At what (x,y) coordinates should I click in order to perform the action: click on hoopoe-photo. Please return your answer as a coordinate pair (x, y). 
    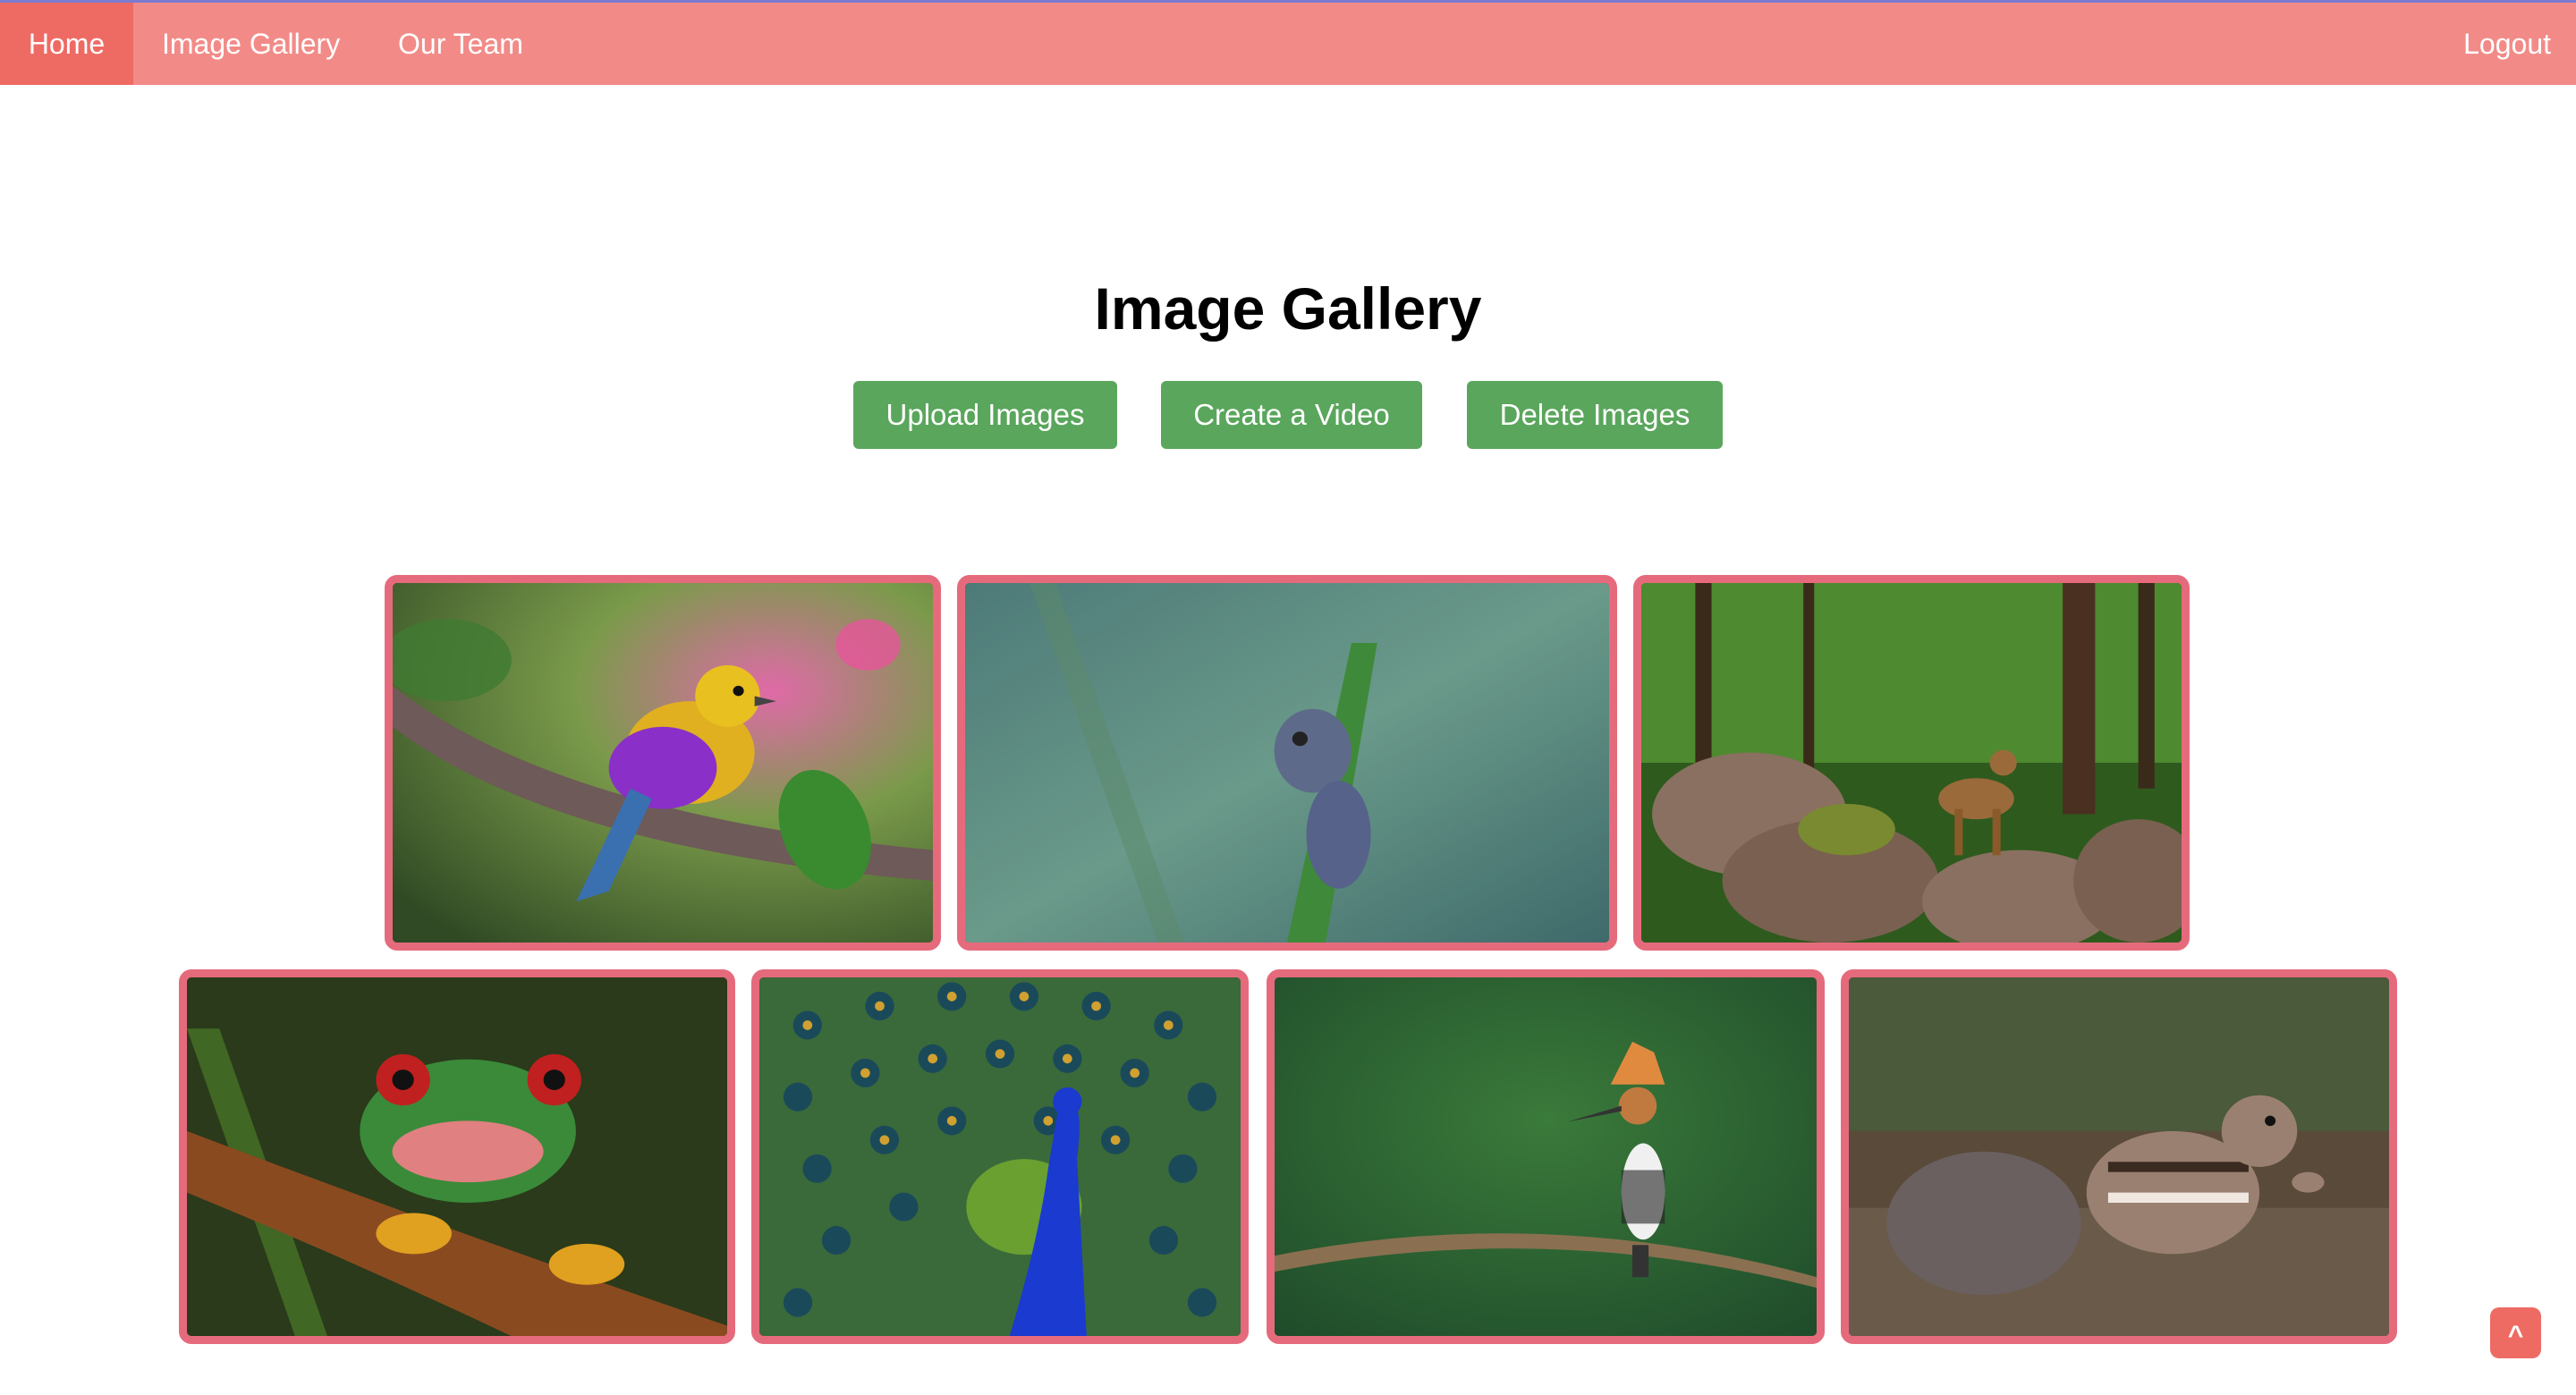
    Looking at the image, I should click on (1546, 1156).